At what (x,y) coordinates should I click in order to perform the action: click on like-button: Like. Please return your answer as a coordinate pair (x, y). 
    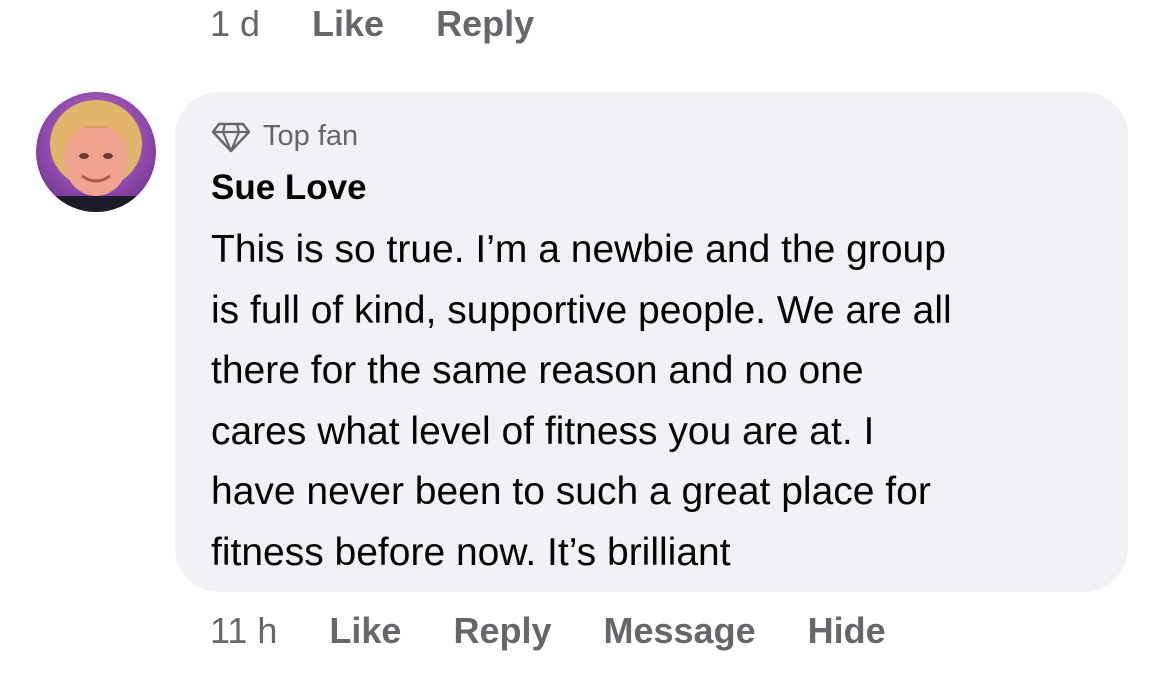
    Looking at the image, I should click on (365, 631).